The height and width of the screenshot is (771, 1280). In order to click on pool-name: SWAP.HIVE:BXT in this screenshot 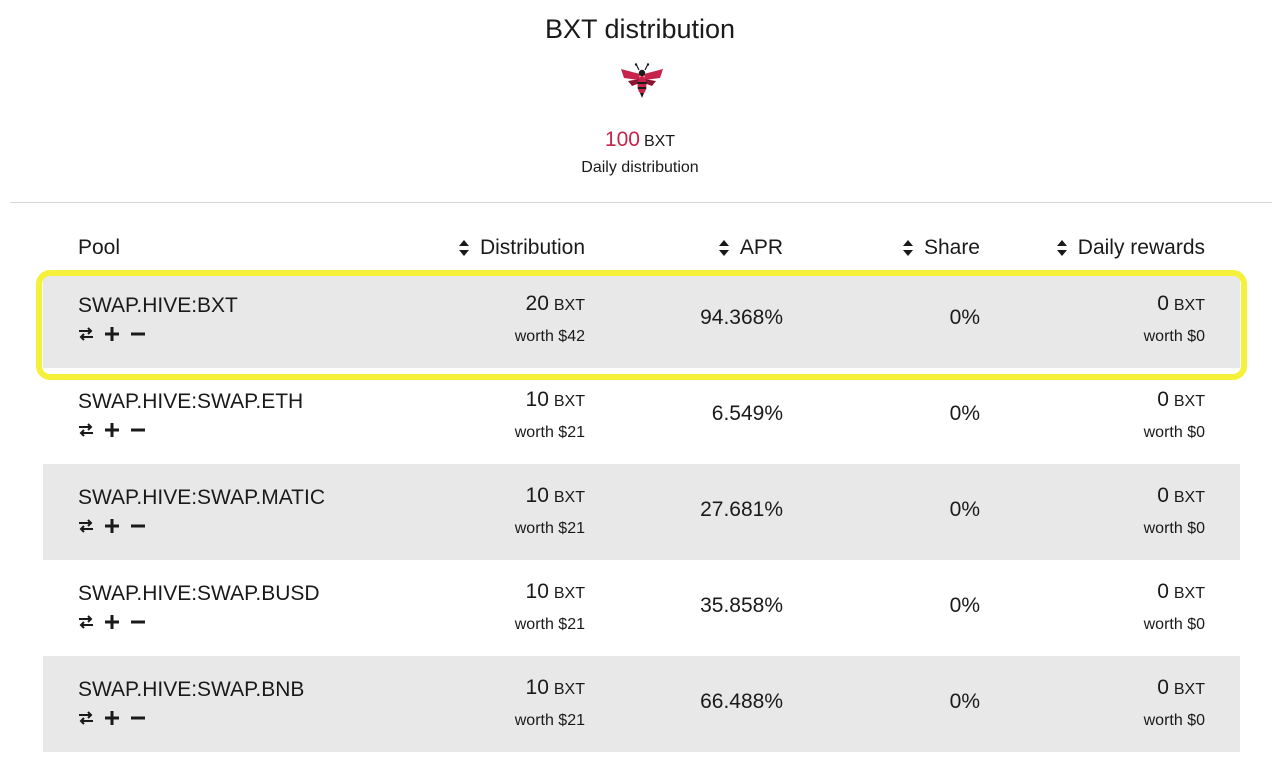, I will do `click(158, 305)`.